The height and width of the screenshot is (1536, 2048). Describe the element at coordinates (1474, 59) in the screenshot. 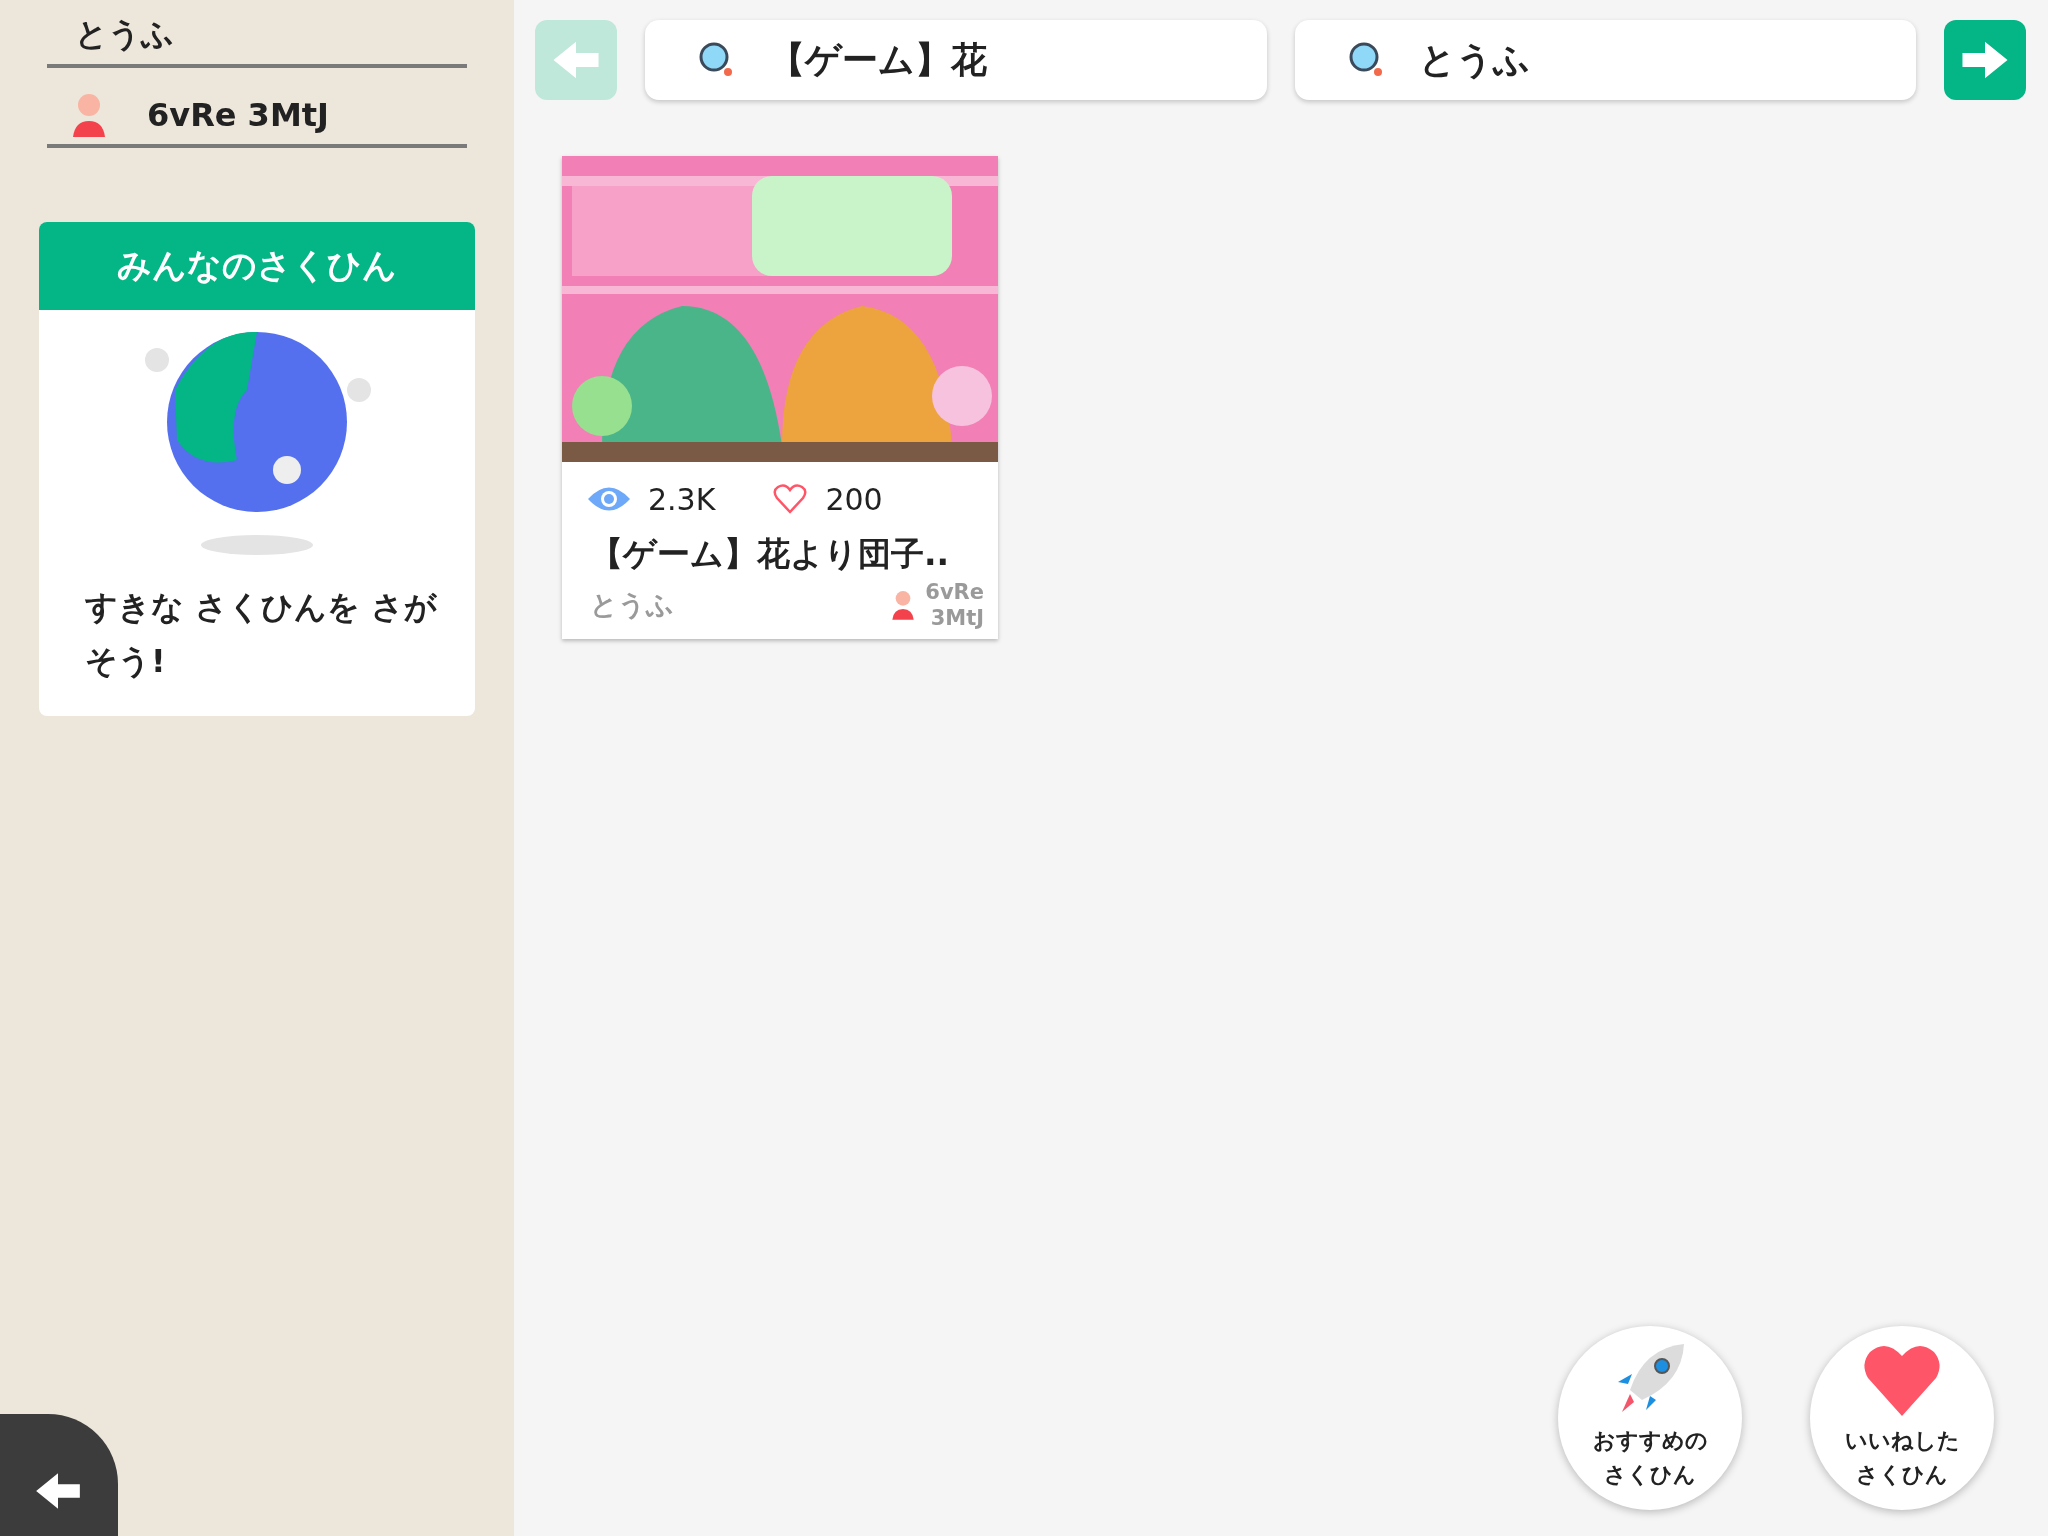

I see `search-text: とうふ` at that location.